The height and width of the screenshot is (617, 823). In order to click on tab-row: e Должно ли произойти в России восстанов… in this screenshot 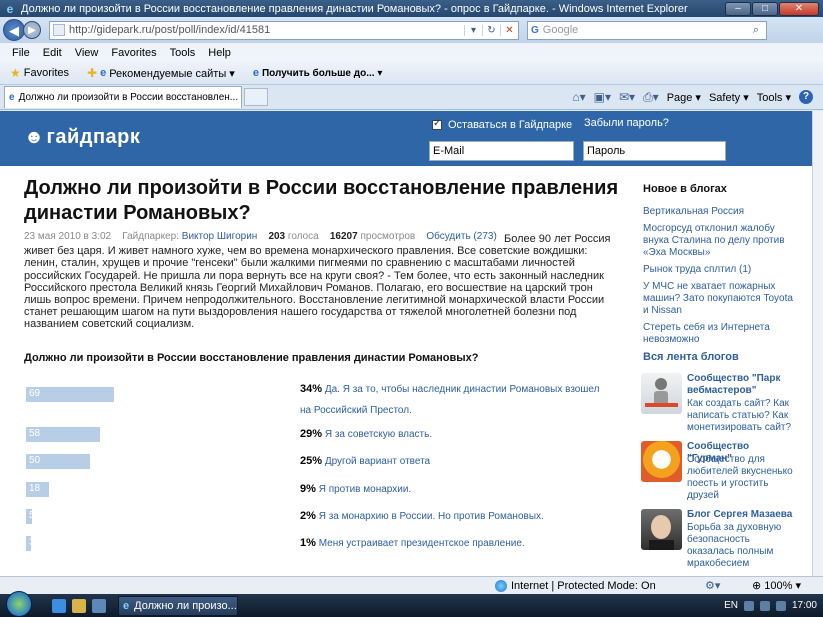, I will do `click(411, 97)`.